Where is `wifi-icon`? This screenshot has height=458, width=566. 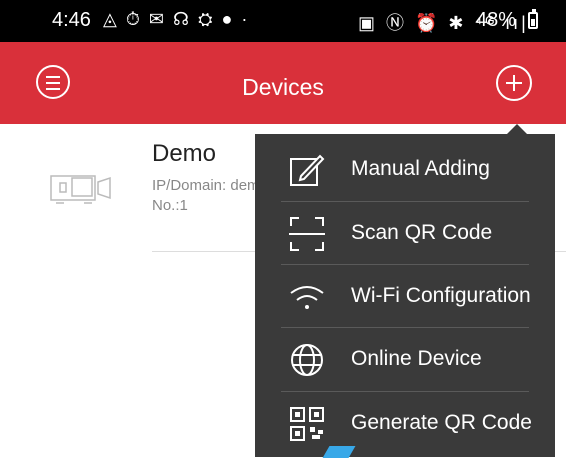
wifi-icon is located at coordinates (307, 297).